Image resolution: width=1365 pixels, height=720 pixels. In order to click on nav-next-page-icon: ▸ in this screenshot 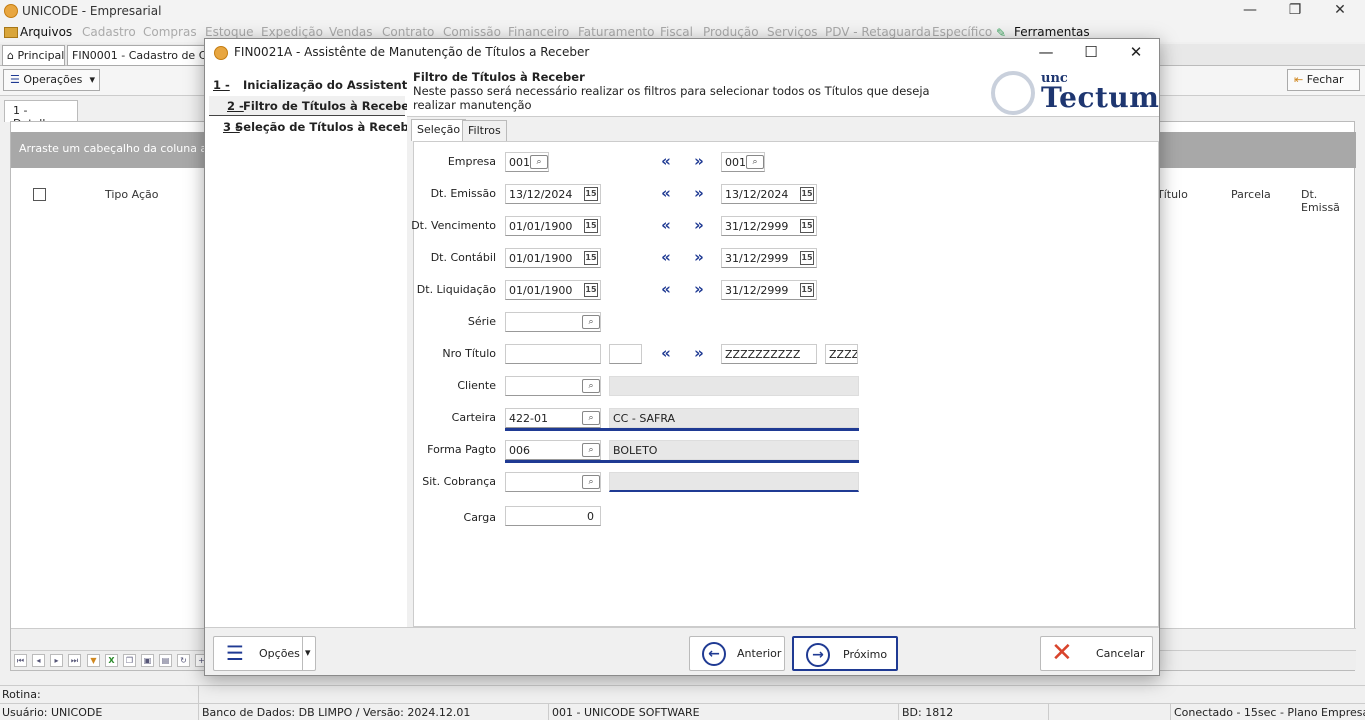, I will do `click(56, 660)`.